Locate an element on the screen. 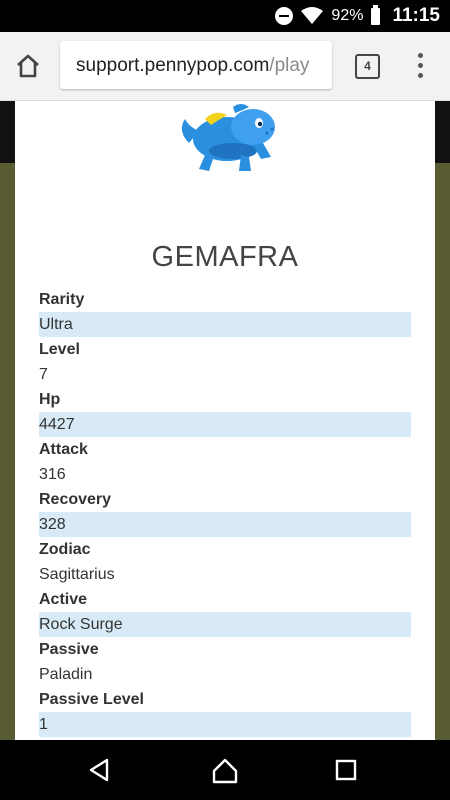  stat-label-rarity: Rarity is located at coordinates (62, 299).